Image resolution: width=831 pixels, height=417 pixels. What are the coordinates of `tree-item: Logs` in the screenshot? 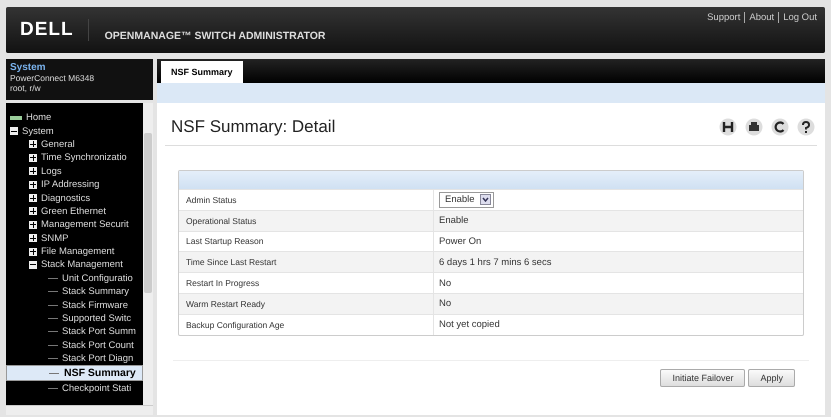 It's located at (74, 171).